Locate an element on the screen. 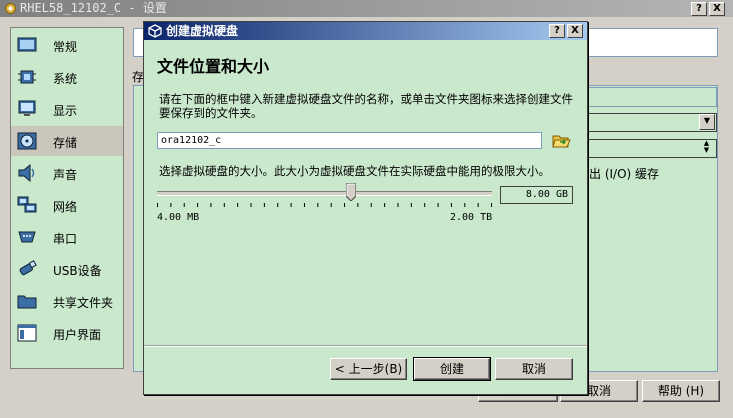 The height and width of the screenshot is (418, 733). background-help-button: 帮助 (H) is located at coordinates (681, 391).